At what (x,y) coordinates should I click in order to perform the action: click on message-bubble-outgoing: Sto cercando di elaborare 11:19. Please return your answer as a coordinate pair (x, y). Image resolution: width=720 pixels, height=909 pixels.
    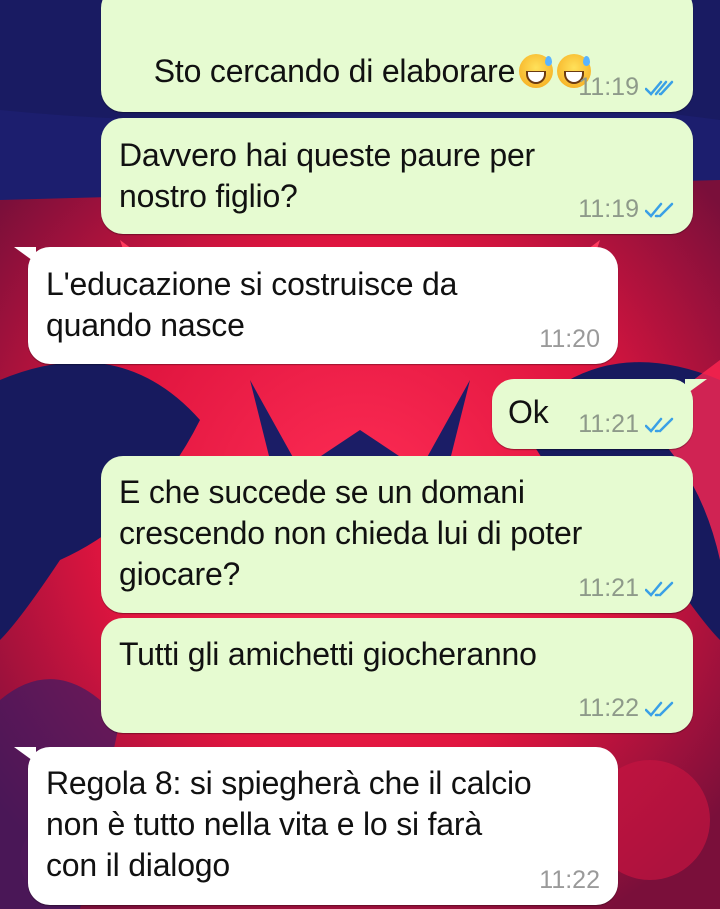
    Looking at the image, I should click on (397, 56).